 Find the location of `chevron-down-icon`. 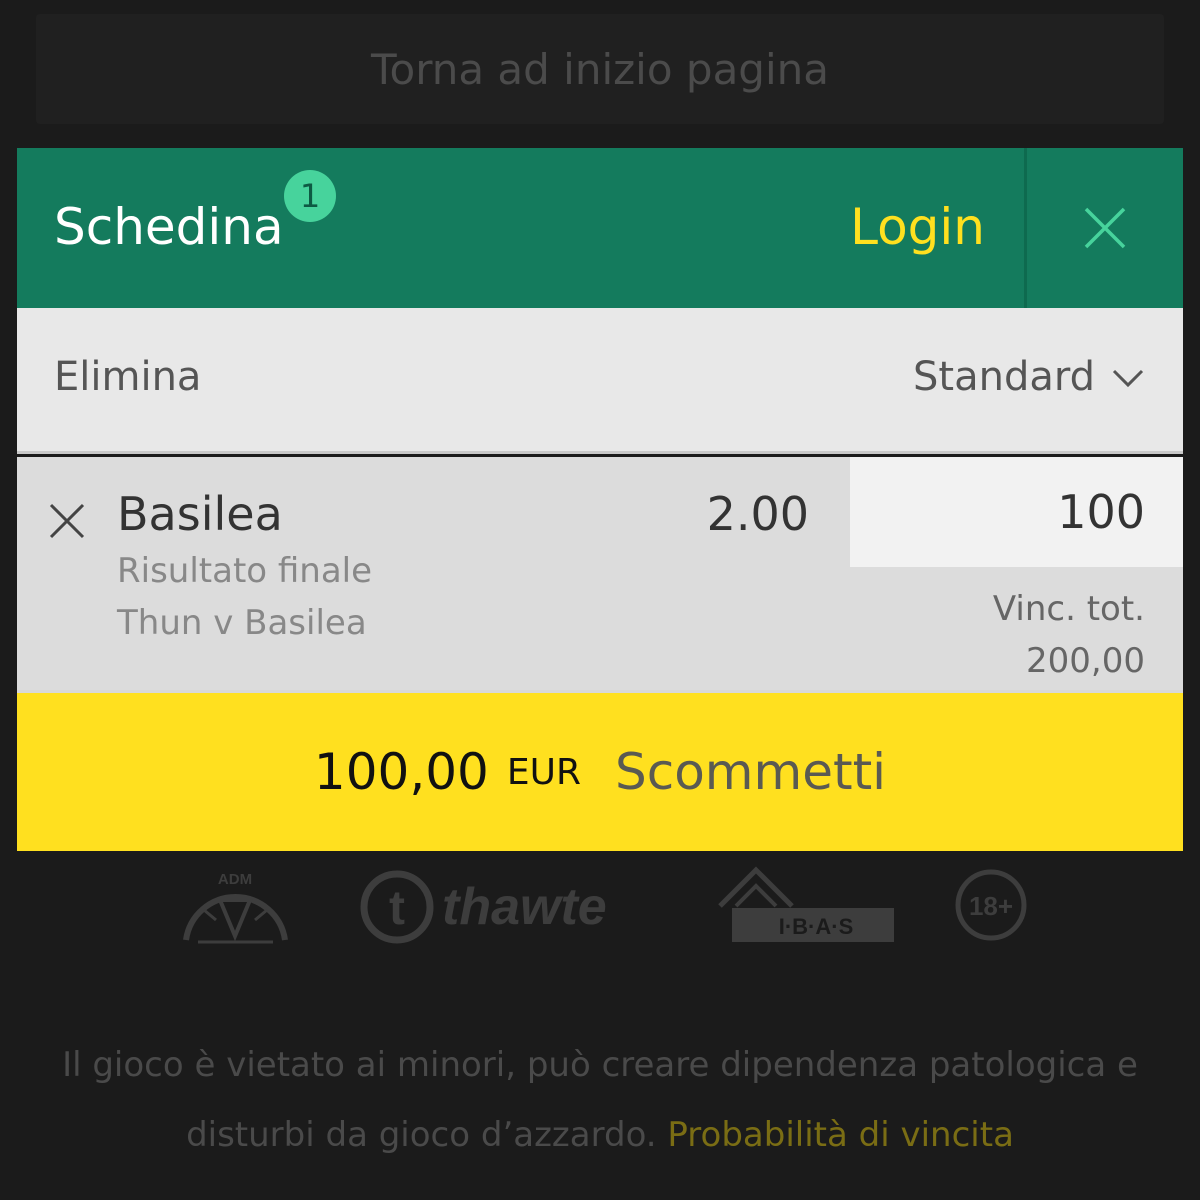

chevron-down-icon is located at coordinates (1128, 378).